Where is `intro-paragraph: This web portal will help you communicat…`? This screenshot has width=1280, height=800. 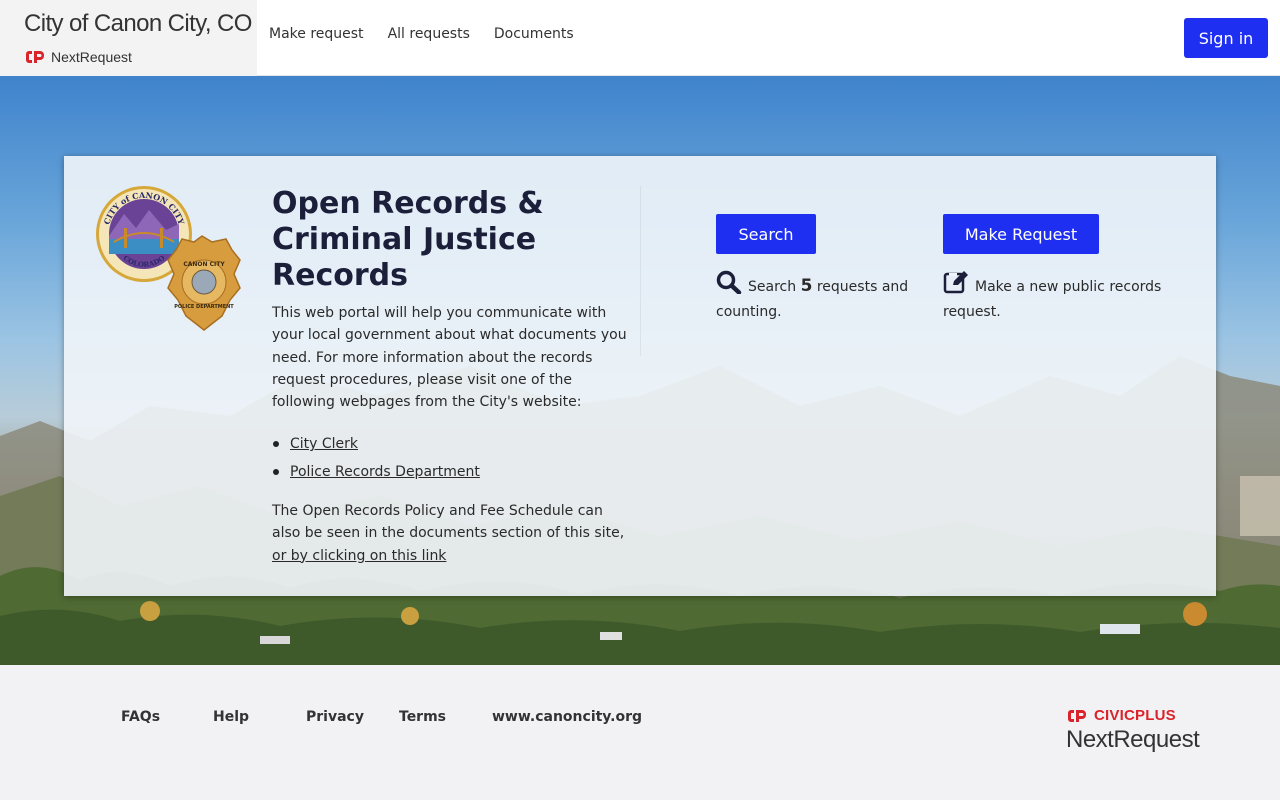
intro-paragraph: This web portal will help you communicat… is located at coordinates (449, 358).